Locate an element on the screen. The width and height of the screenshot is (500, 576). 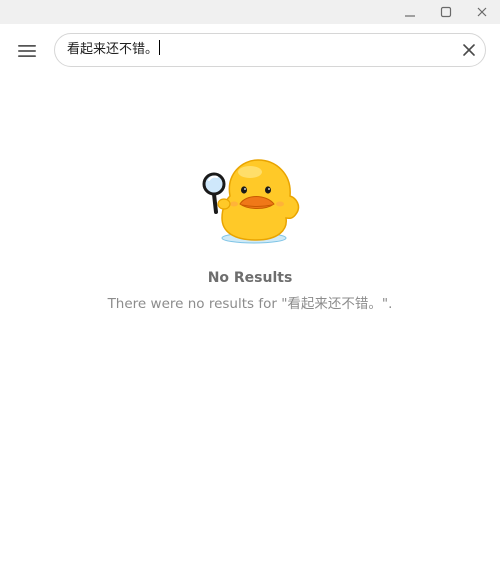
clear-search-button is located at coordinates (469, 50).